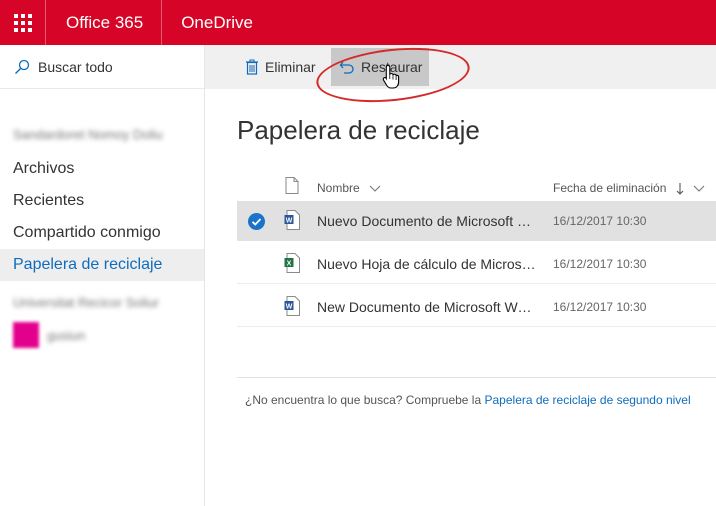  I want to click on search-icon, so click(22, 66).